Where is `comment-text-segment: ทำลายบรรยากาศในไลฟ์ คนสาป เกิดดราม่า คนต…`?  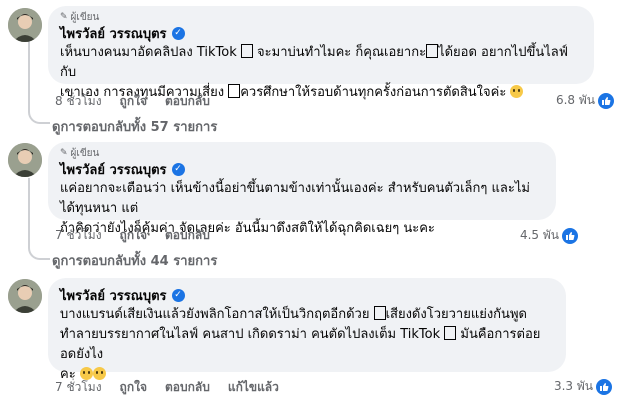
comment-text-segment: ทำลายบรรยากาศในไลฟ์ คนสาป เกิดดราม่า คนต… is located at coordinates (252, 334).